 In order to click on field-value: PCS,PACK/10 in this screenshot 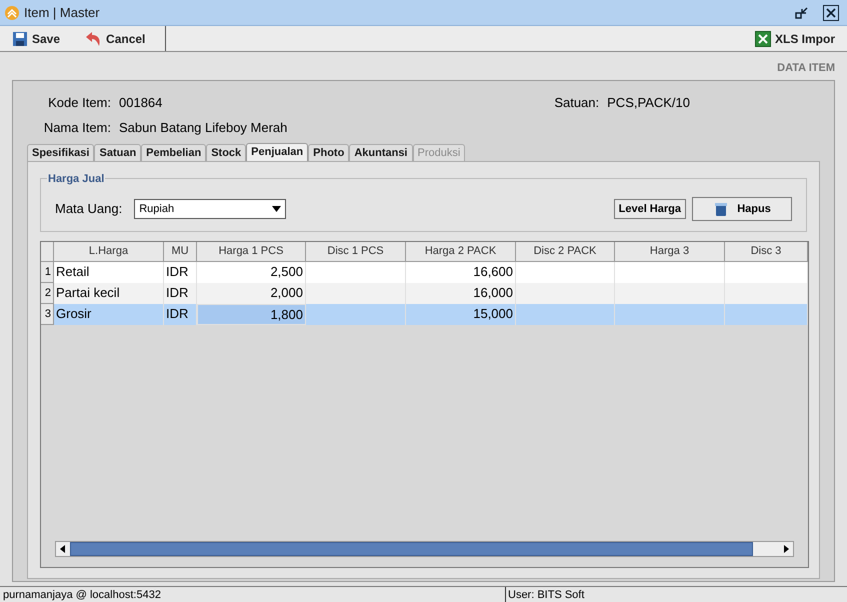, I will do `click(648, 103)`.